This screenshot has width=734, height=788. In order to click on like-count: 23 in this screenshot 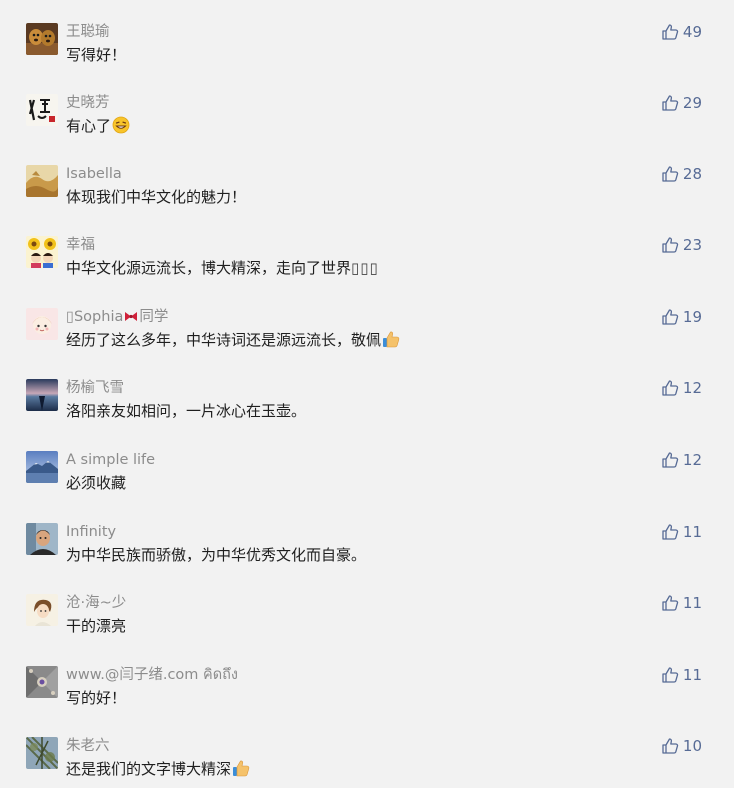, I will do `click(692, 245)`.